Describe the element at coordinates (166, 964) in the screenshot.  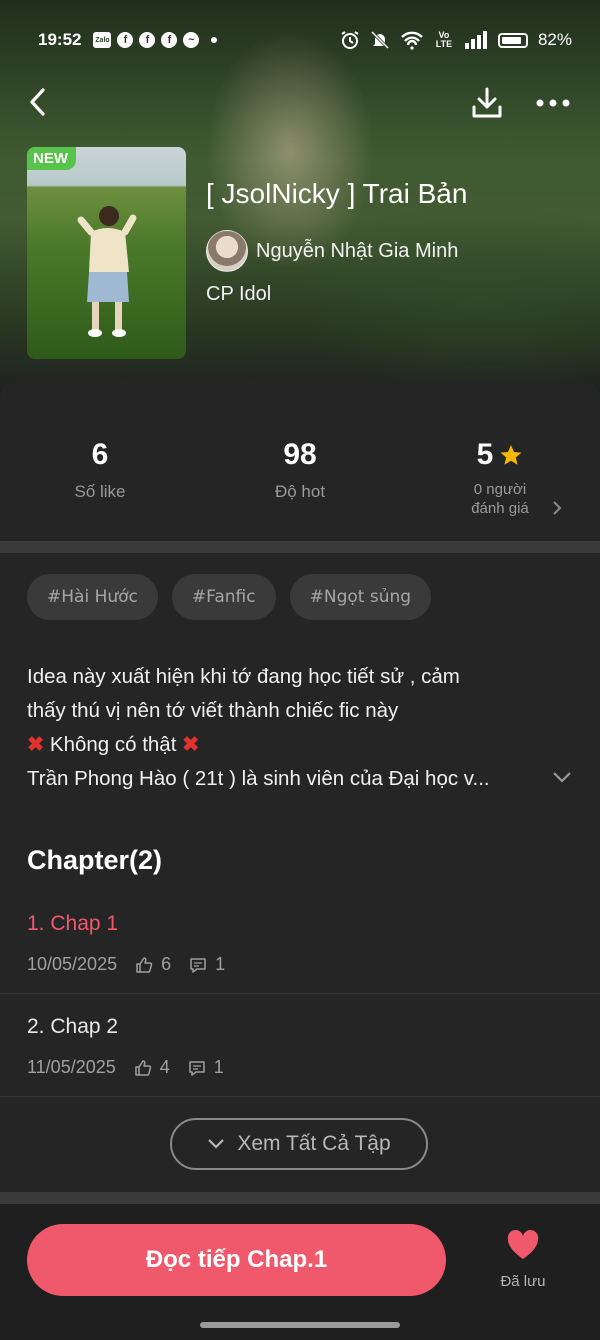
I see `chapter-likes: 6` at that location.